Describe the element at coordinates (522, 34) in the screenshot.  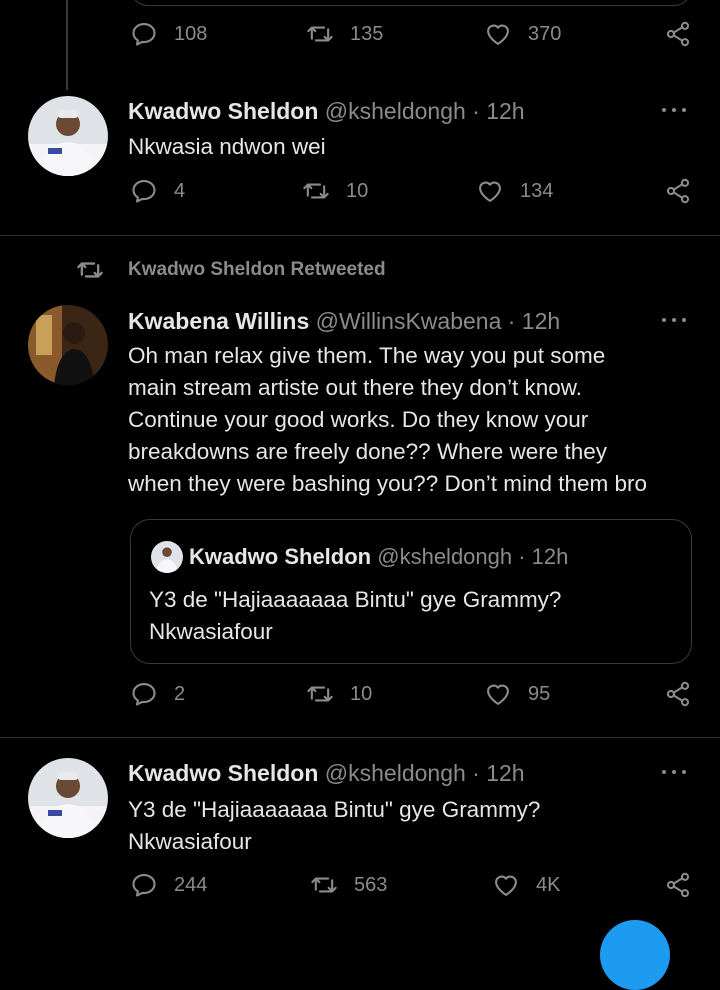
I see `like-button: 370` at that location.